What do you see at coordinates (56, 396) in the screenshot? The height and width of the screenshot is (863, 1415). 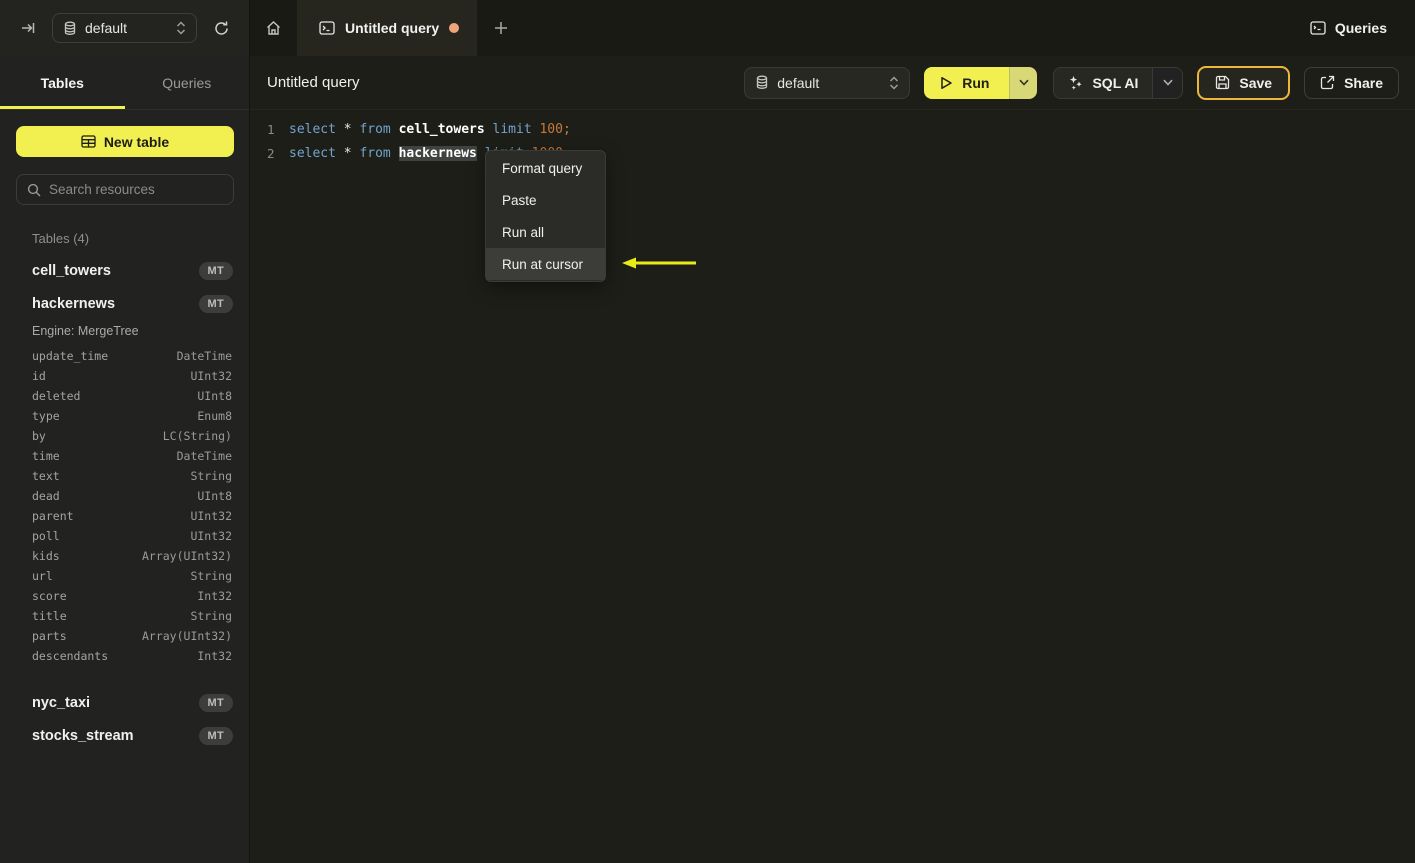 I see `column-name: deleted` at bounding box center [56, 396].